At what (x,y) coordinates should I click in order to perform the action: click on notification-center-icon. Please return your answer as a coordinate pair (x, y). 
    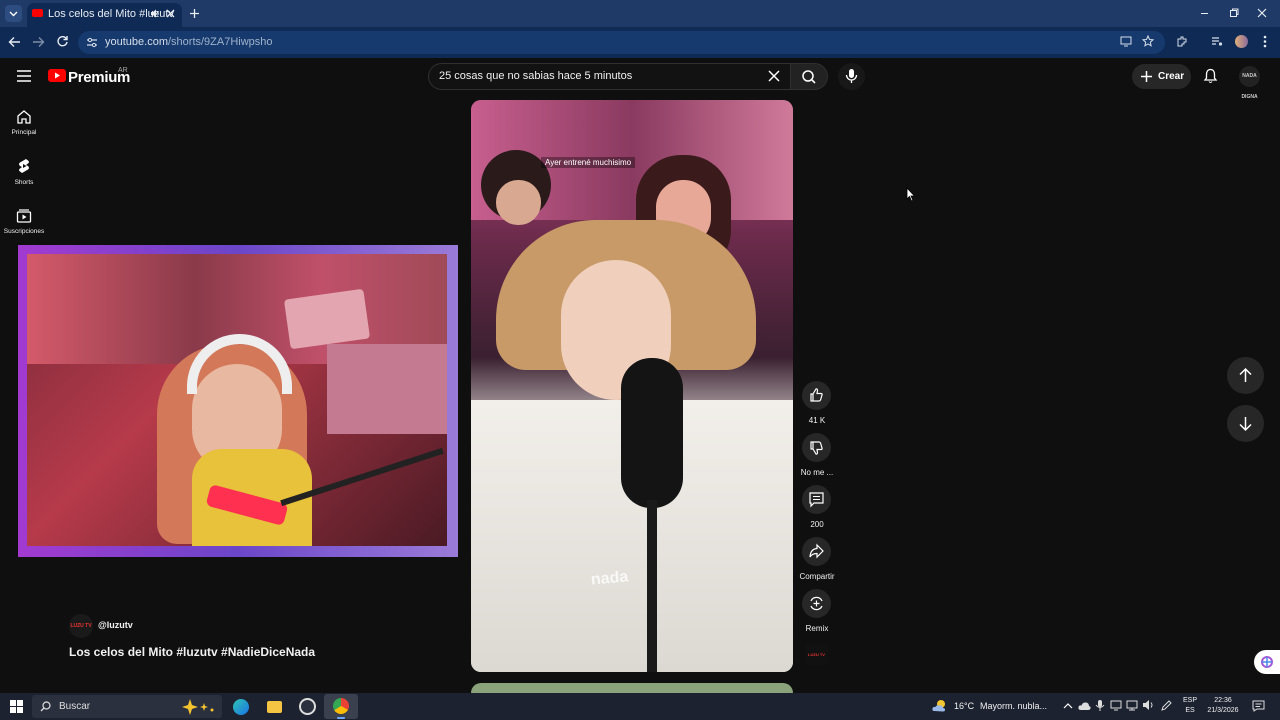
    Looking at the image, I should click on (1258, 706).